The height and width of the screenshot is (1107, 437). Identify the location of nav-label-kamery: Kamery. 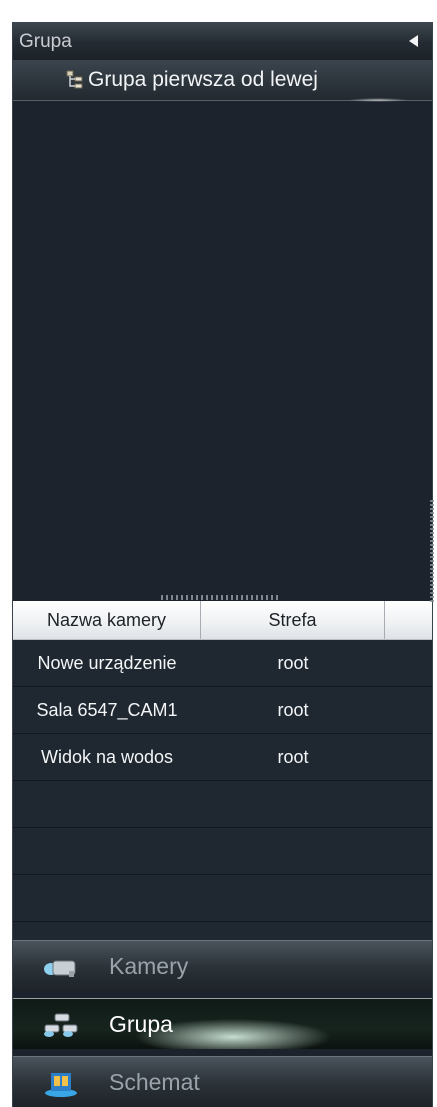
(149, 966).